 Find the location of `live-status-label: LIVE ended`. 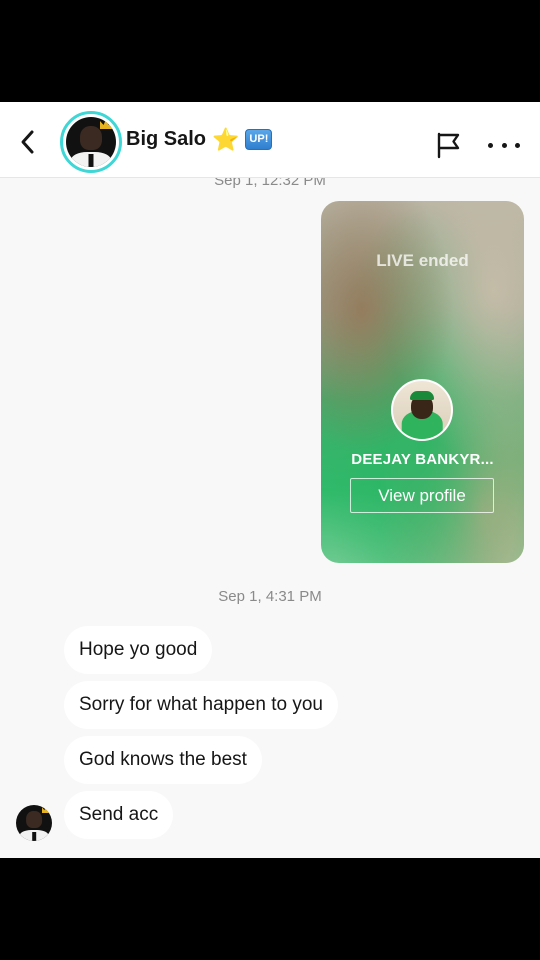

live-status-label: LIVE ended is located at coordinates (422, 260).